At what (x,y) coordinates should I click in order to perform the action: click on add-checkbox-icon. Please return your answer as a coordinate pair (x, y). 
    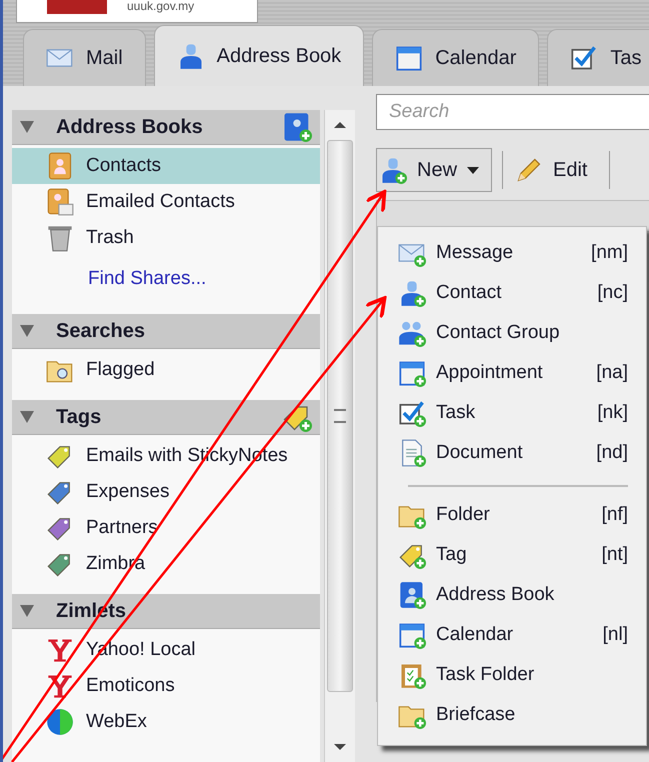
    Looking at the image, I should click on (412, 413).